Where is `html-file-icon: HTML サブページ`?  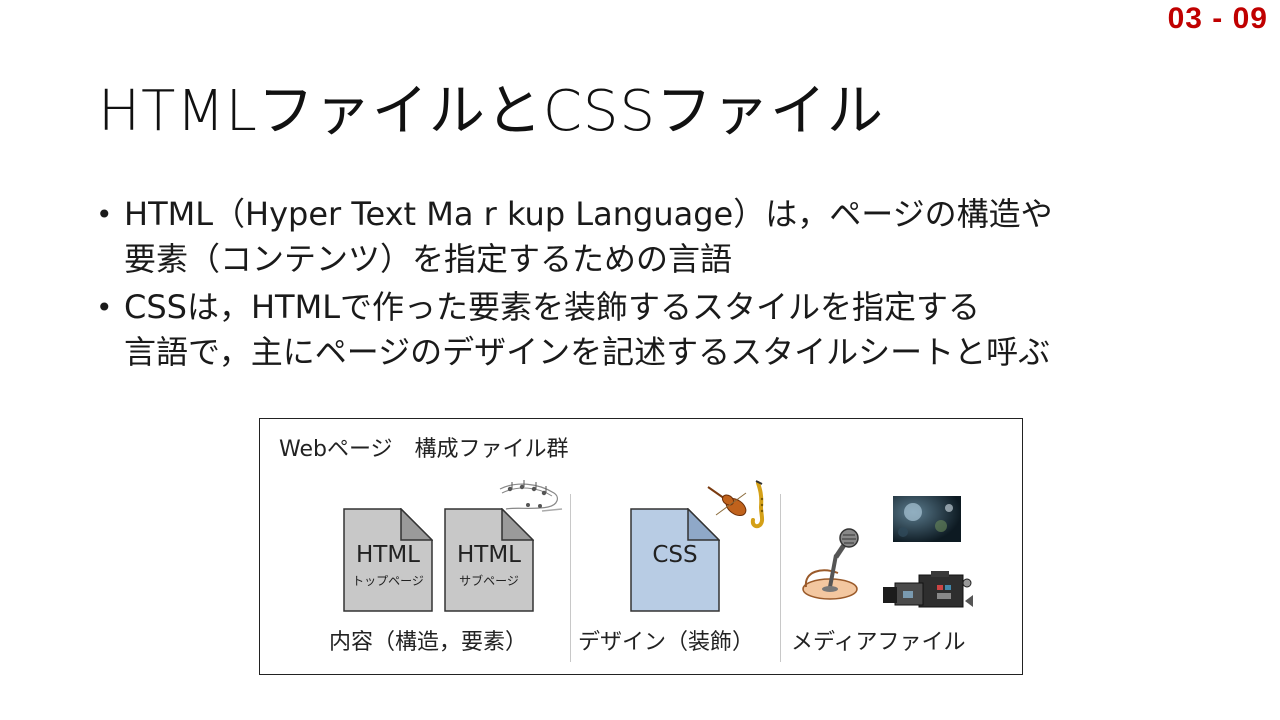
html-file-icon: HTML サブページ is located at coordinates (489, 559).